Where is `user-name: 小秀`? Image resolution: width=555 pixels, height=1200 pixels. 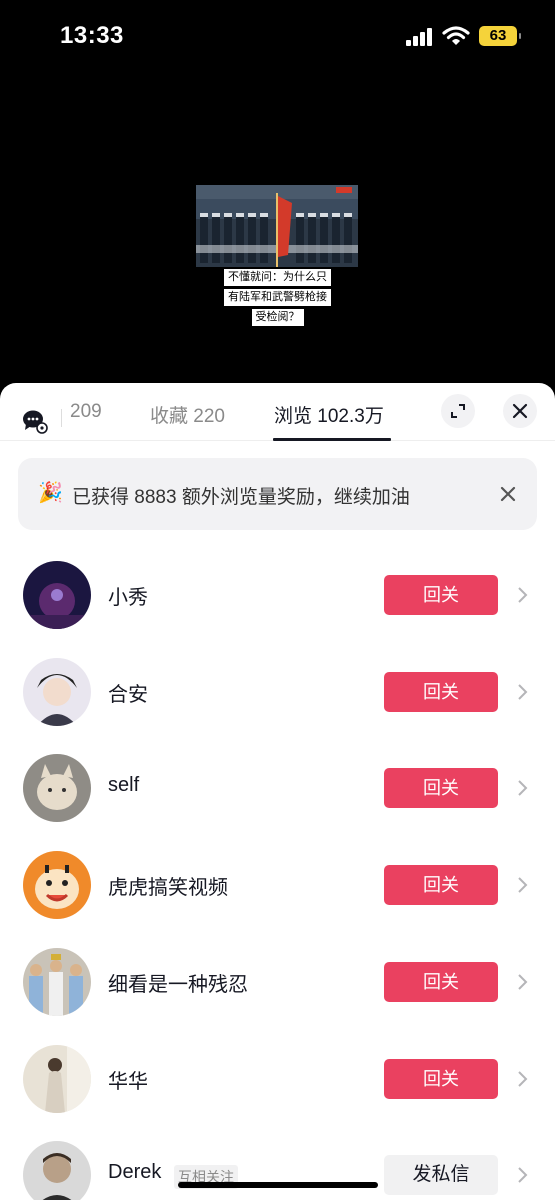
user-name: 小秀 is located at coordinates (128, 598).